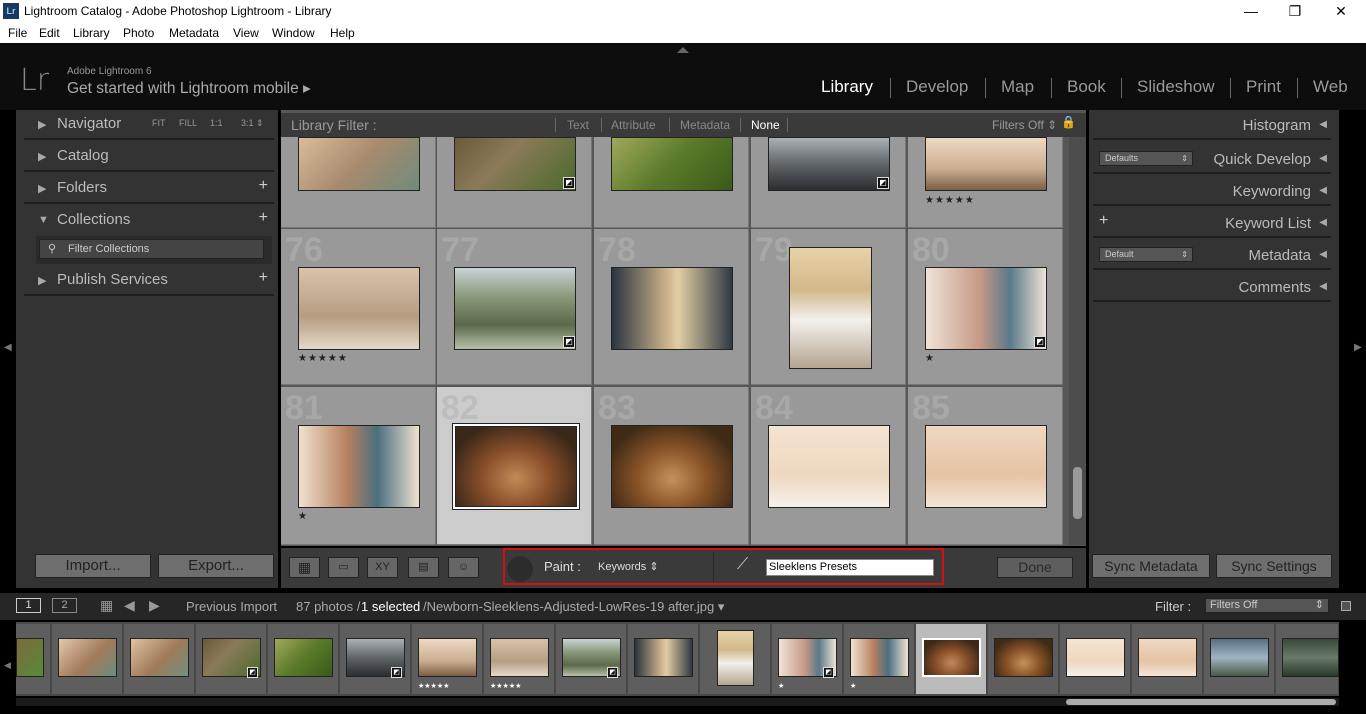 The height and width of the screenshot is (714, 1366). Describe the element at coordinates (194, 33) in the screenshot. I see `menu-metadata: Metadata` at that location.